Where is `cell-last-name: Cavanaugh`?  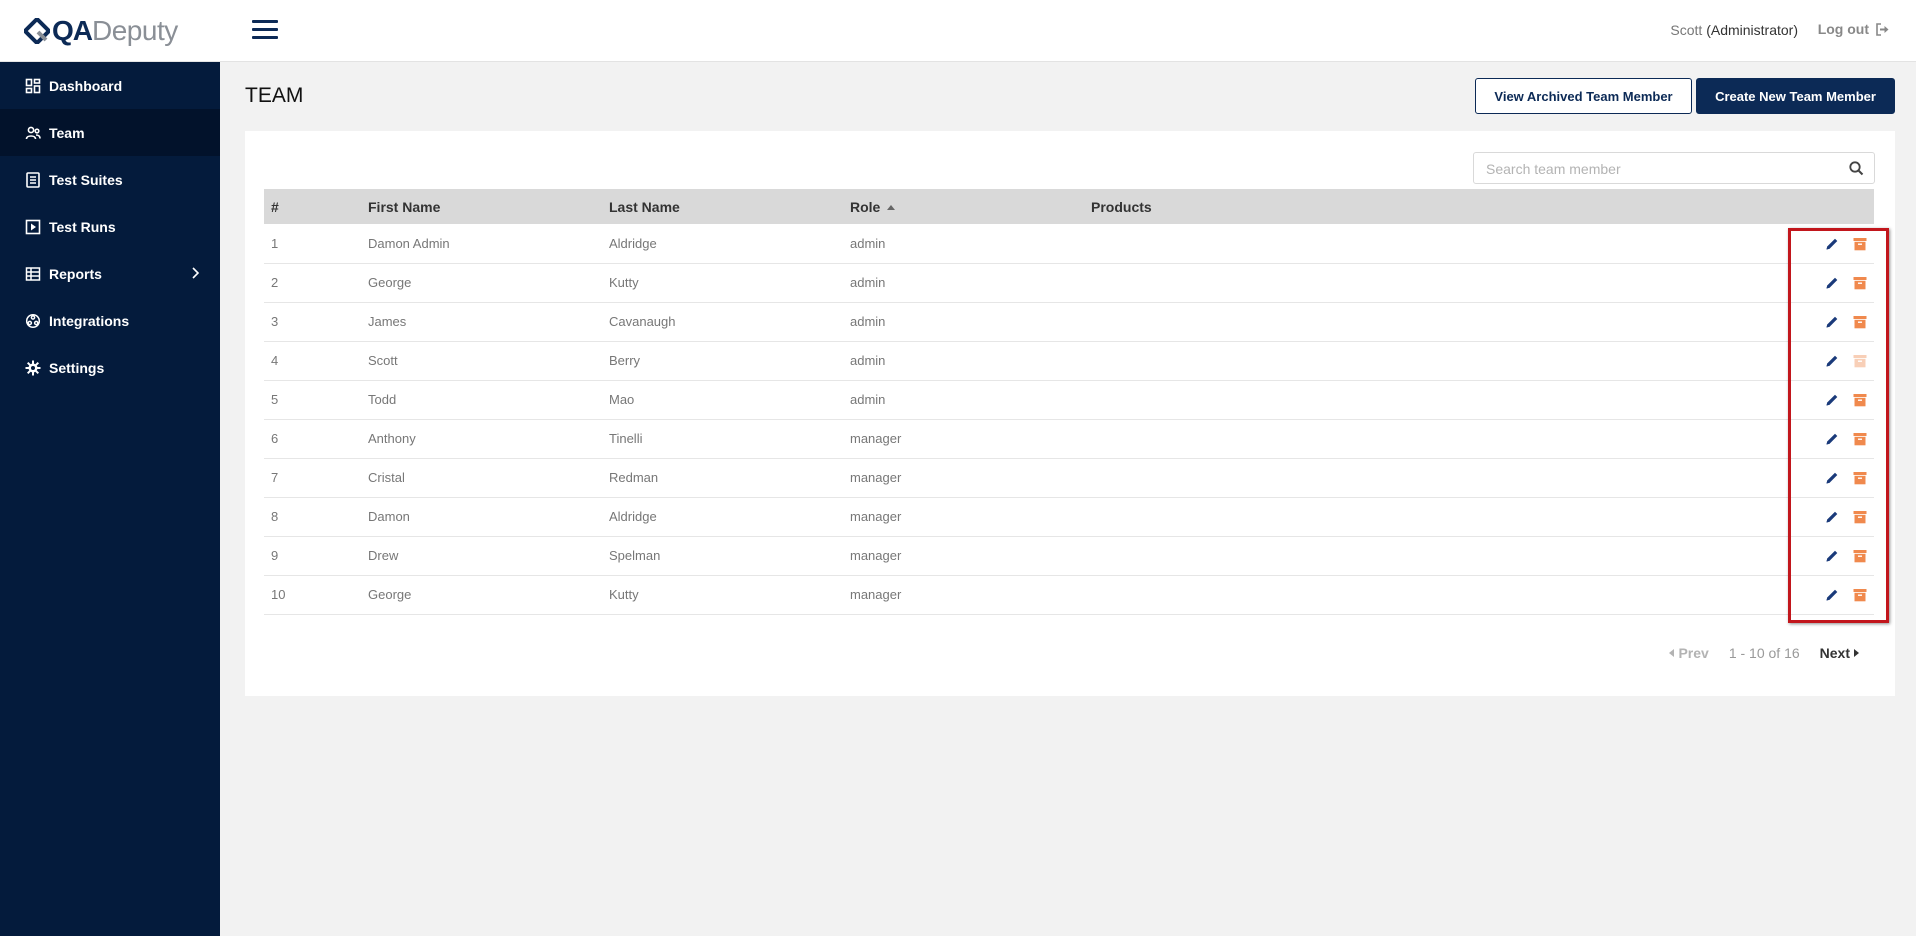
cell-last-name: Cavanaugh is located at coordinates (642, 321).